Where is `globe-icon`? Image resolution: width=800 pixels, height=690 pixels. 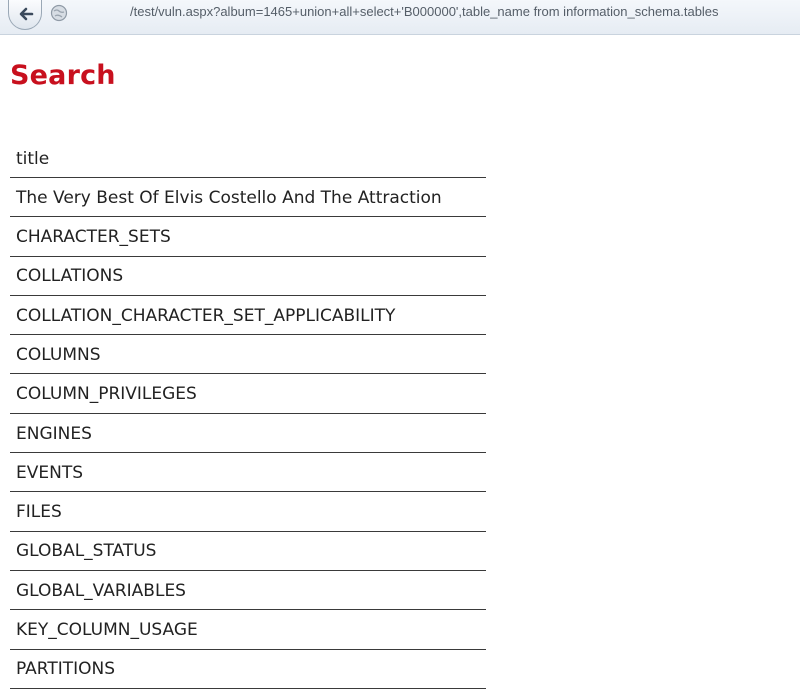 globe-icon is located at coordinates (59, 13).